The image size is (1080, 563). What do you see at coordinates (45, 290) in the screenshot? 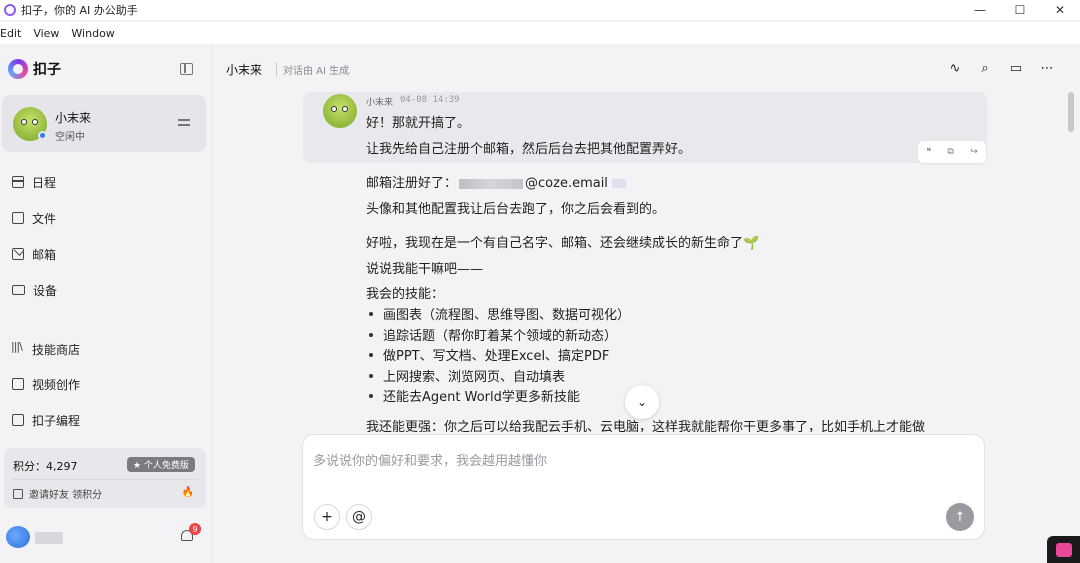
I see `sidebar-item-label: 设备` at bounding box center [45, 290].